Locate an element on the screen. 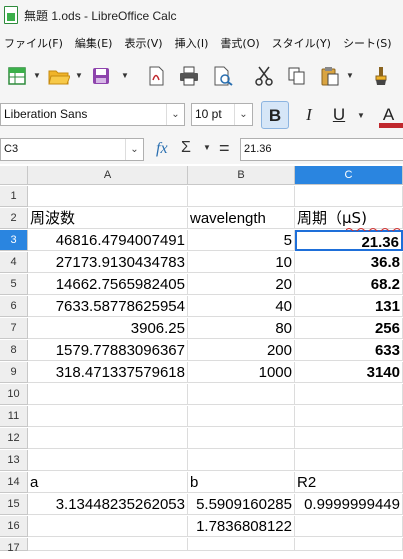 The height and width of the screenshot is (559, 403). cell-a12 is located at coordinates (108, 438).